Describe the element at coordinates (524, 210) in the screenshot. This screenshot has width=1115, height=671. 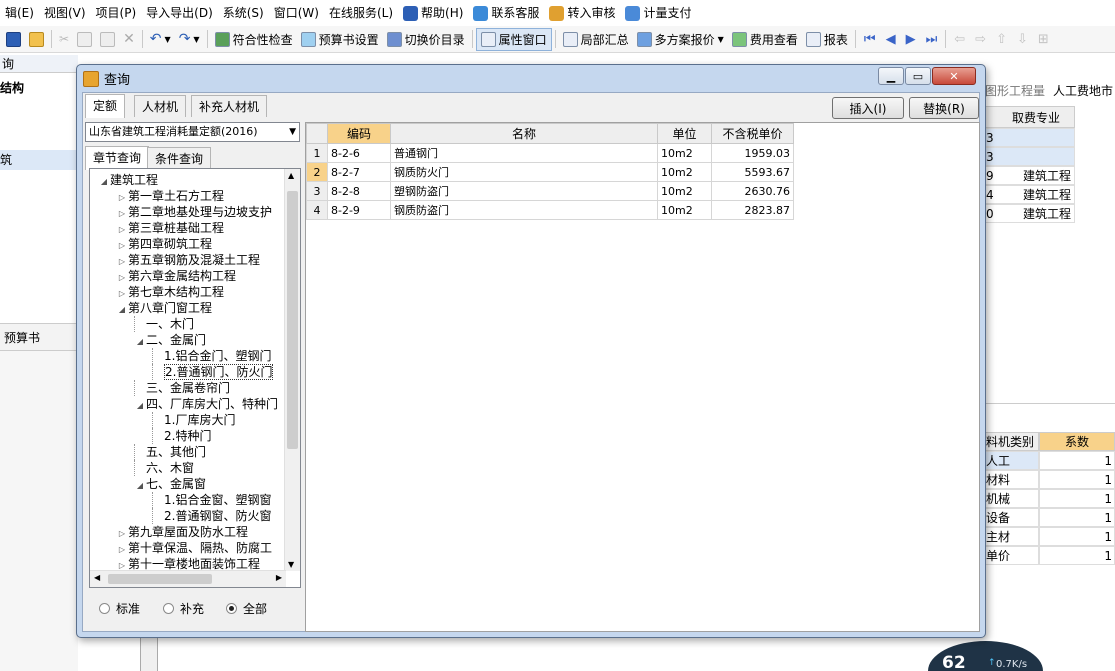
I see `cell-name: 钢质防盗门` at that location.